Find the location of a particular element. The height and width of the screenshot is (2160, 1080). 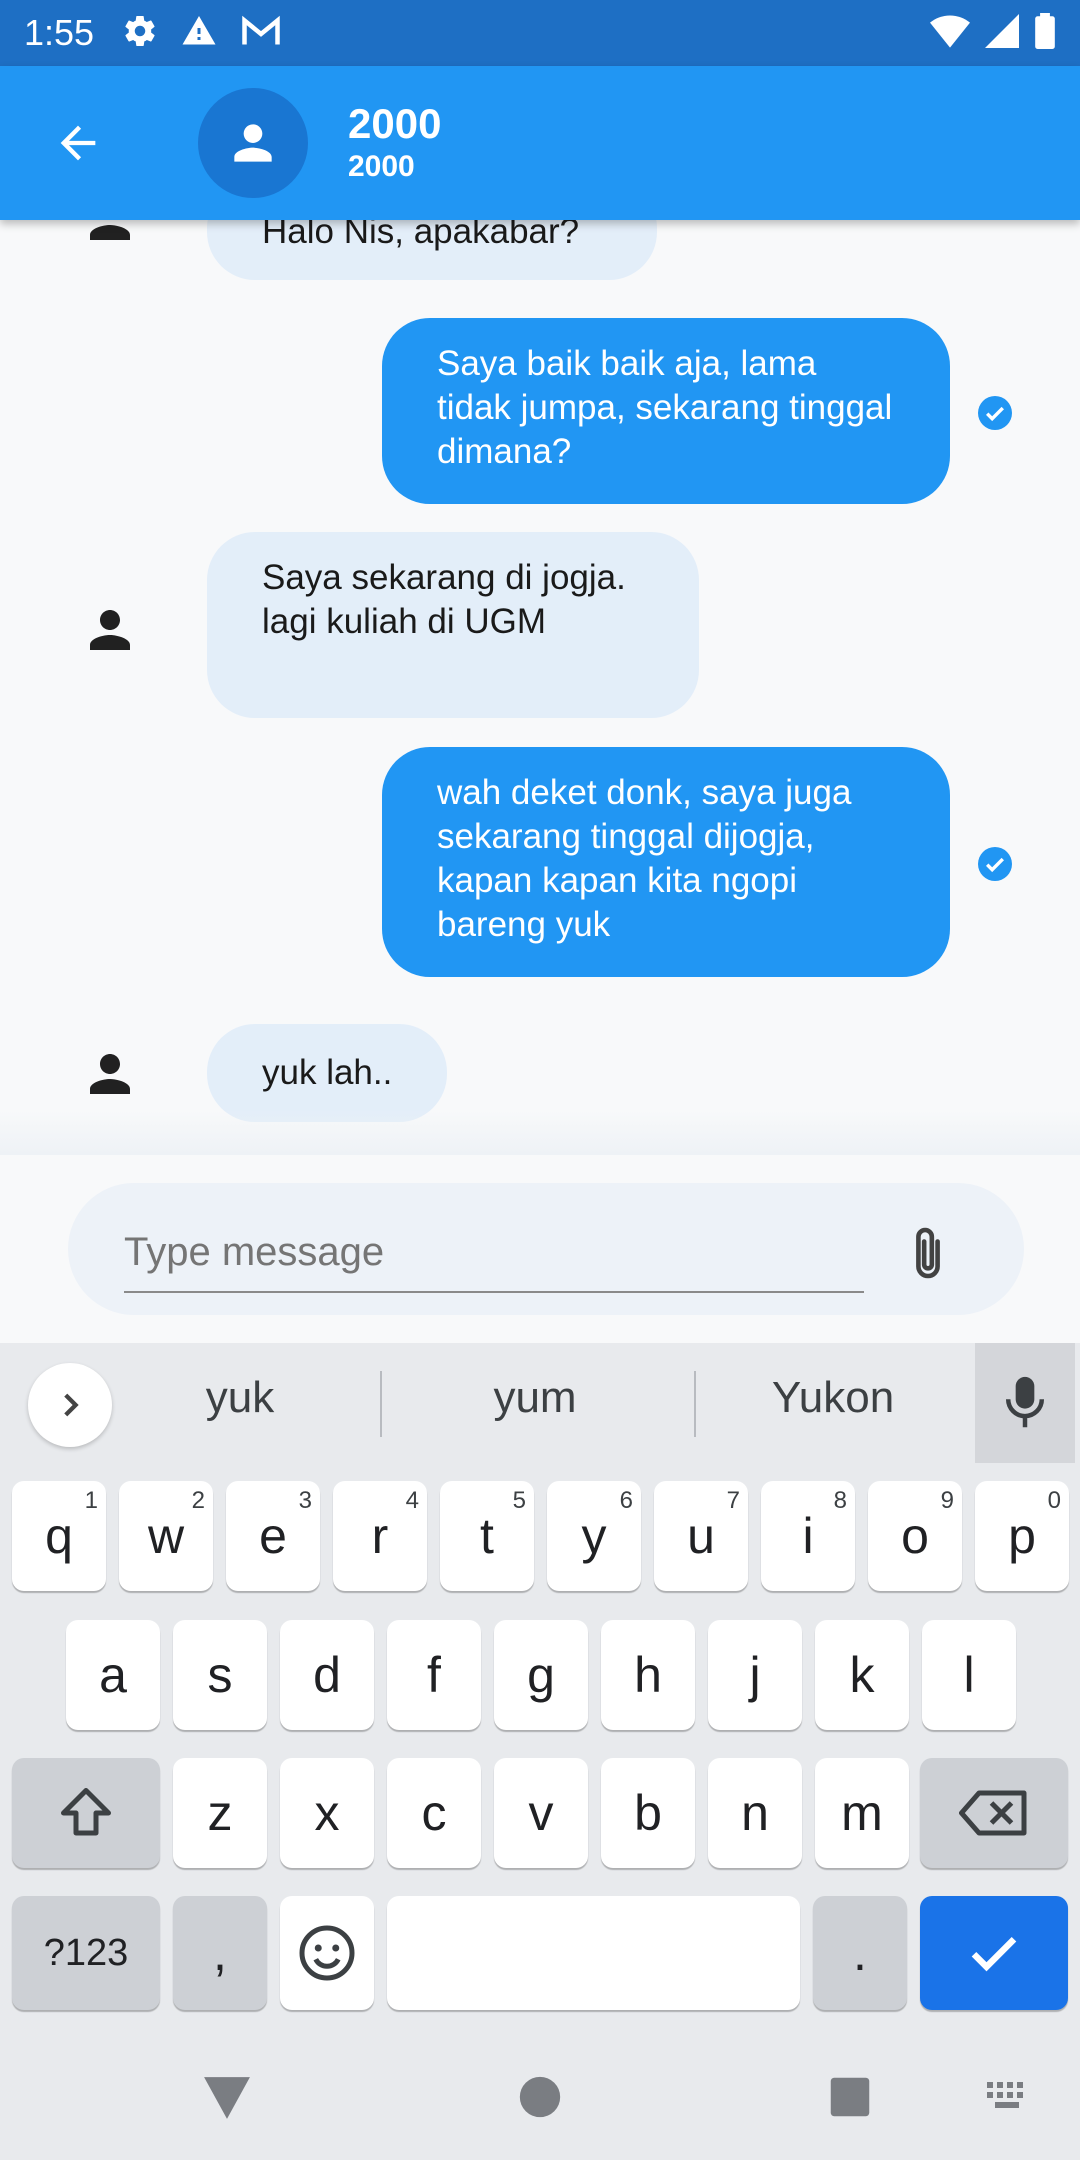

person-icon is located at coordinates (253, 143).